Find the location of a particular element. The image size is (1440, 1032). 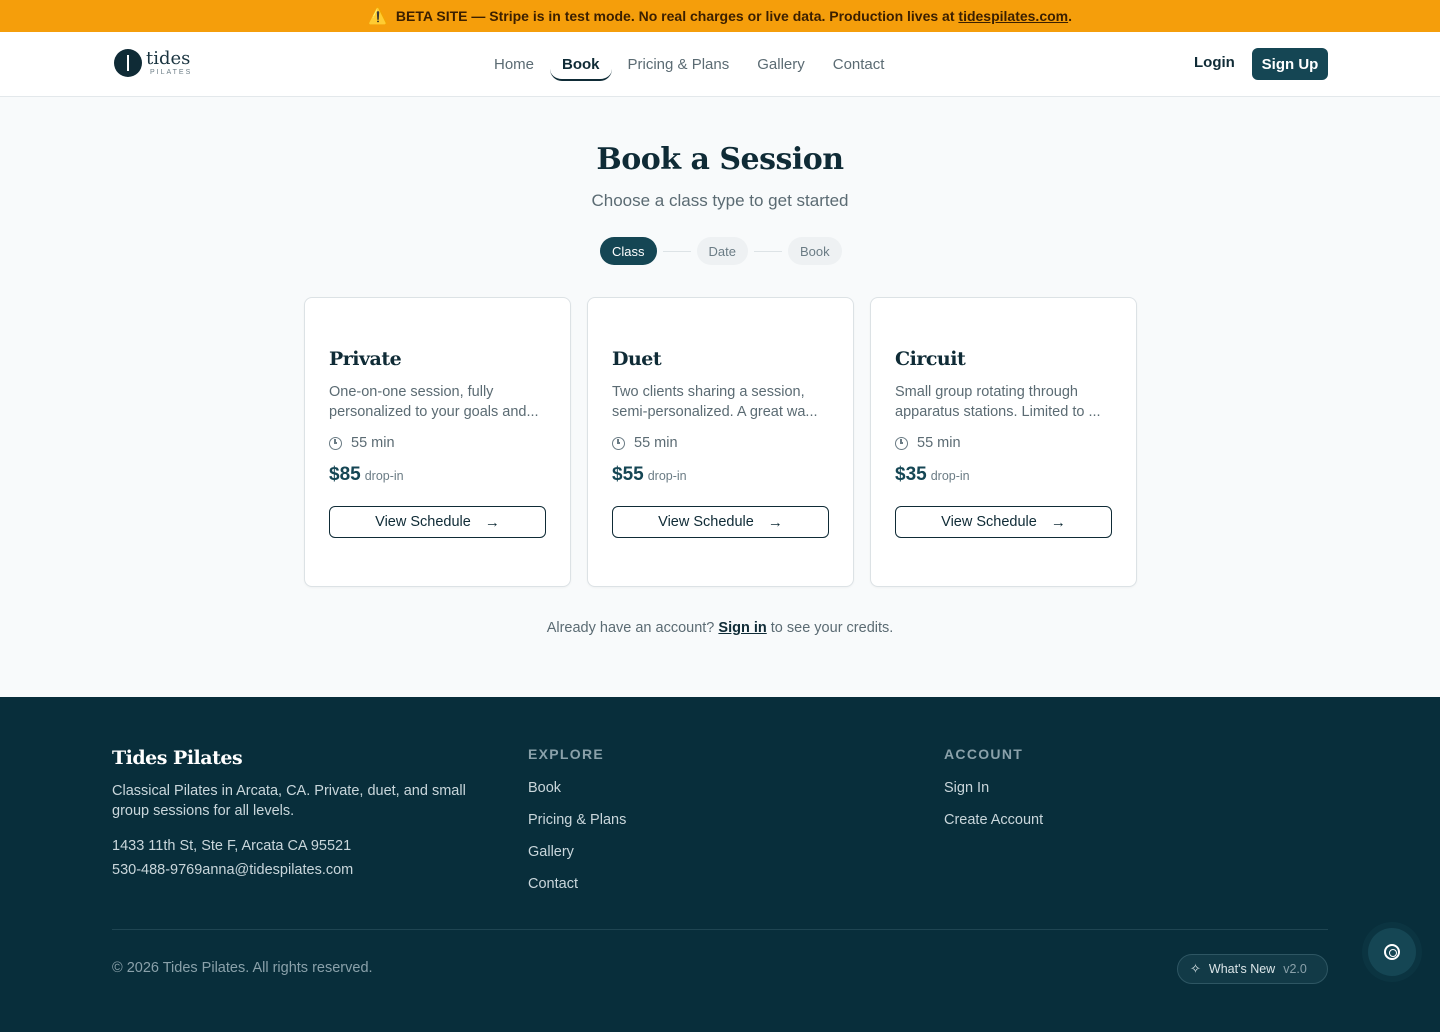

login-link: Login is located at coordinates (1214, 62).